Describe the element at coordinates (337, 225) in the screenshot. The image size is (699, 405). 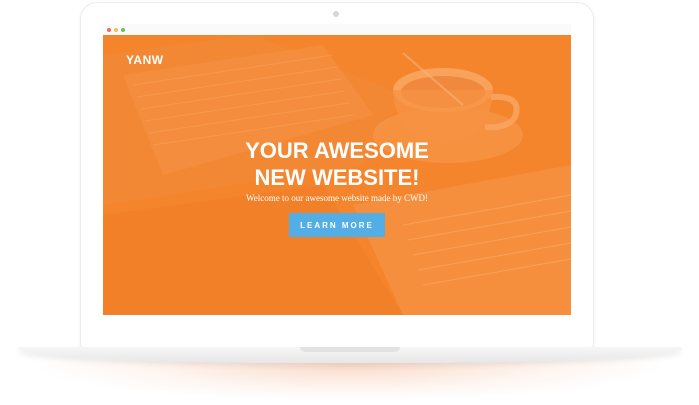
I see `learn-more-button: LEARN MORE` at that location.